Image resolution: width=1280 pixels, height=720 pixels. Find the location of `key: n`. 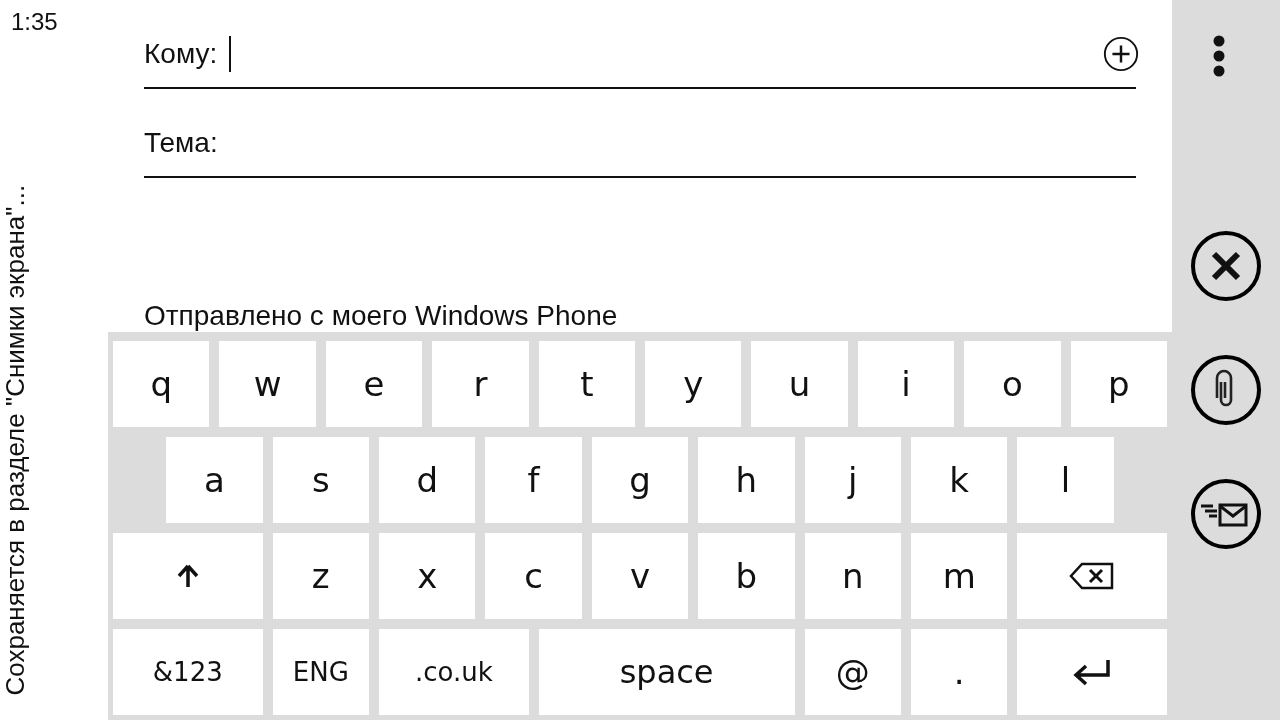

key: n is located at coordinates (852, 576).